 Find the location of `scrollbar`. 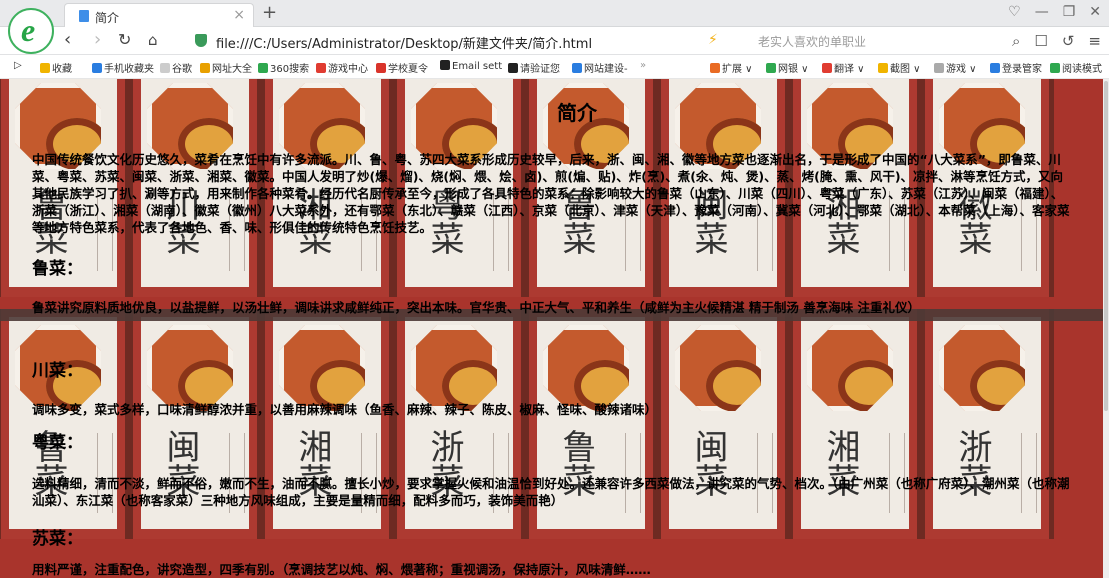

scrollbar is located at coordinates (1106, 328).